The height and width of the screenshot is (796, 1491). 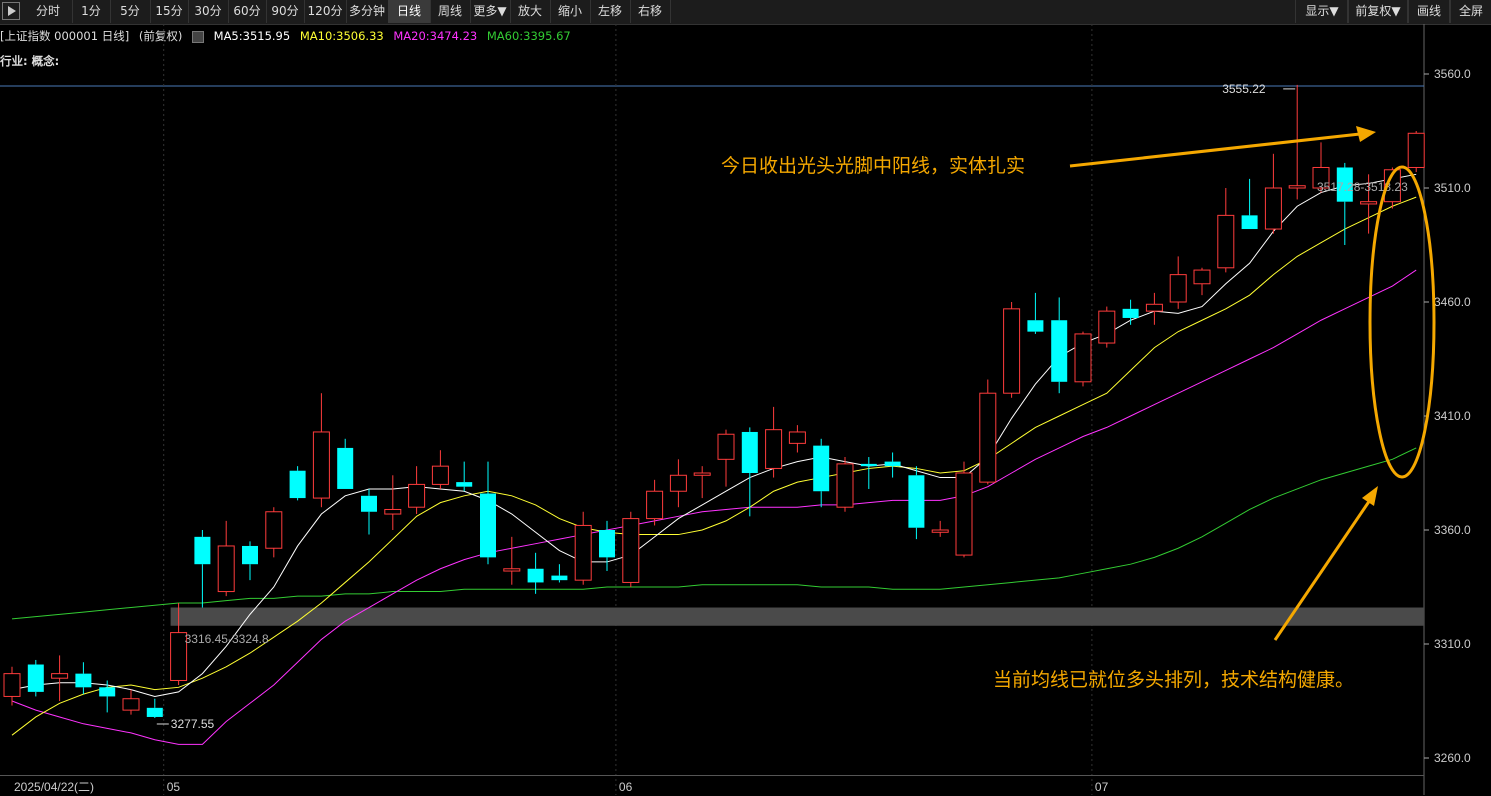 I want to click on y-tick-label: 3460.0, so click(x=1452, y=302).